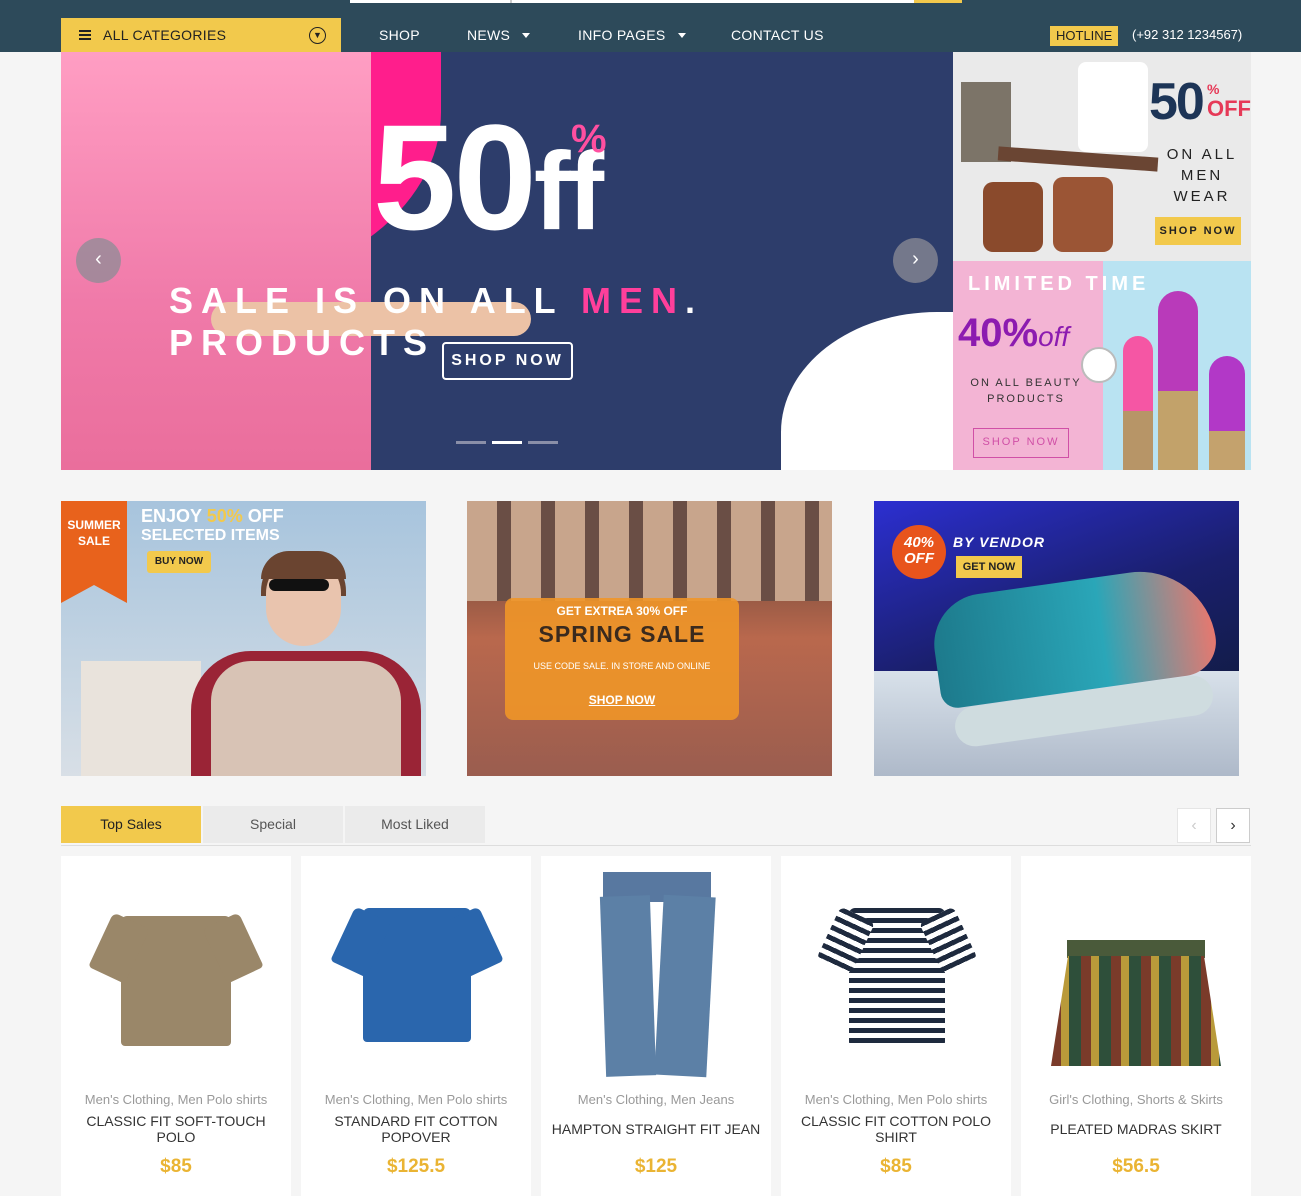 The height and width of the screenshot is (1196, 1301). I want to click on hero-prev-button: ‹, so click(98, 260).